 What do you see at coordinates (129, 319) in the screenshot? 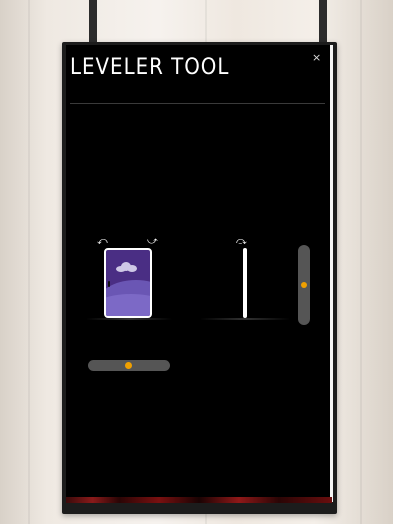
I see `phone-front-shadow` at bounding box center [129, 319].